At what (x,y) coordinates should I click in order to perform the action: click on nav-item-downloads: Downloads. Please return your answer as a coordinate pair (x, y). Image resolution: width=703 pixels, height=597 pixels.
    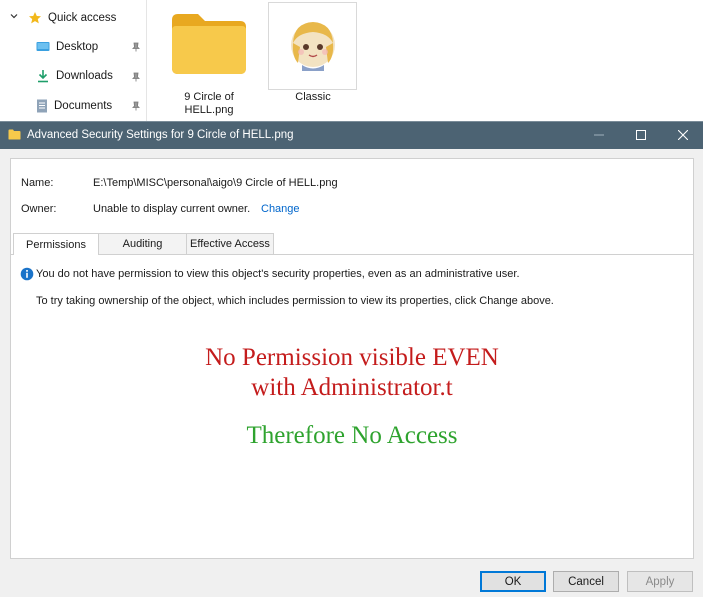
    Looking at the image, I should click on (74, 76).